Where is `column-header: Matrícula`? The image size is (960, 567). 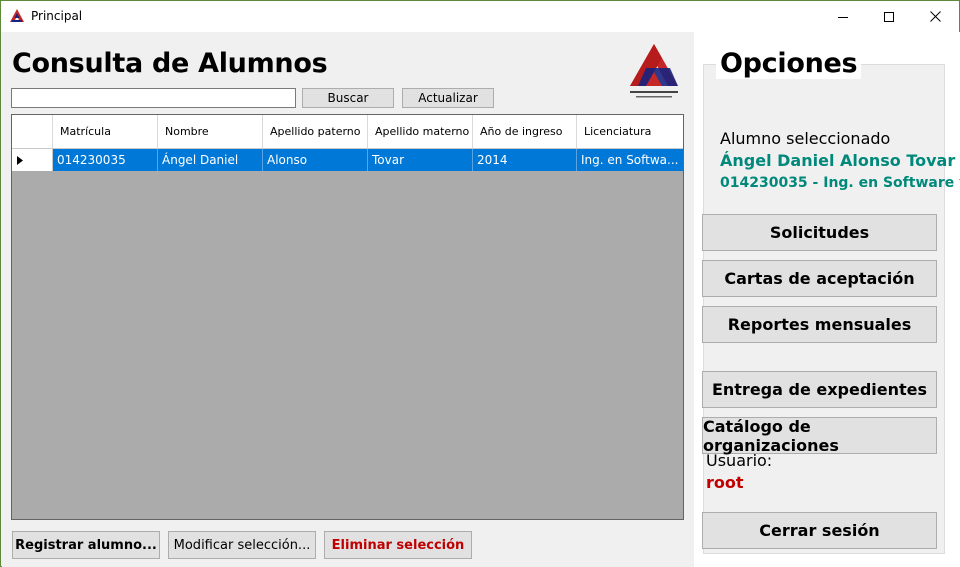
column-header: Matrícula is located at coordinates (105, 131).